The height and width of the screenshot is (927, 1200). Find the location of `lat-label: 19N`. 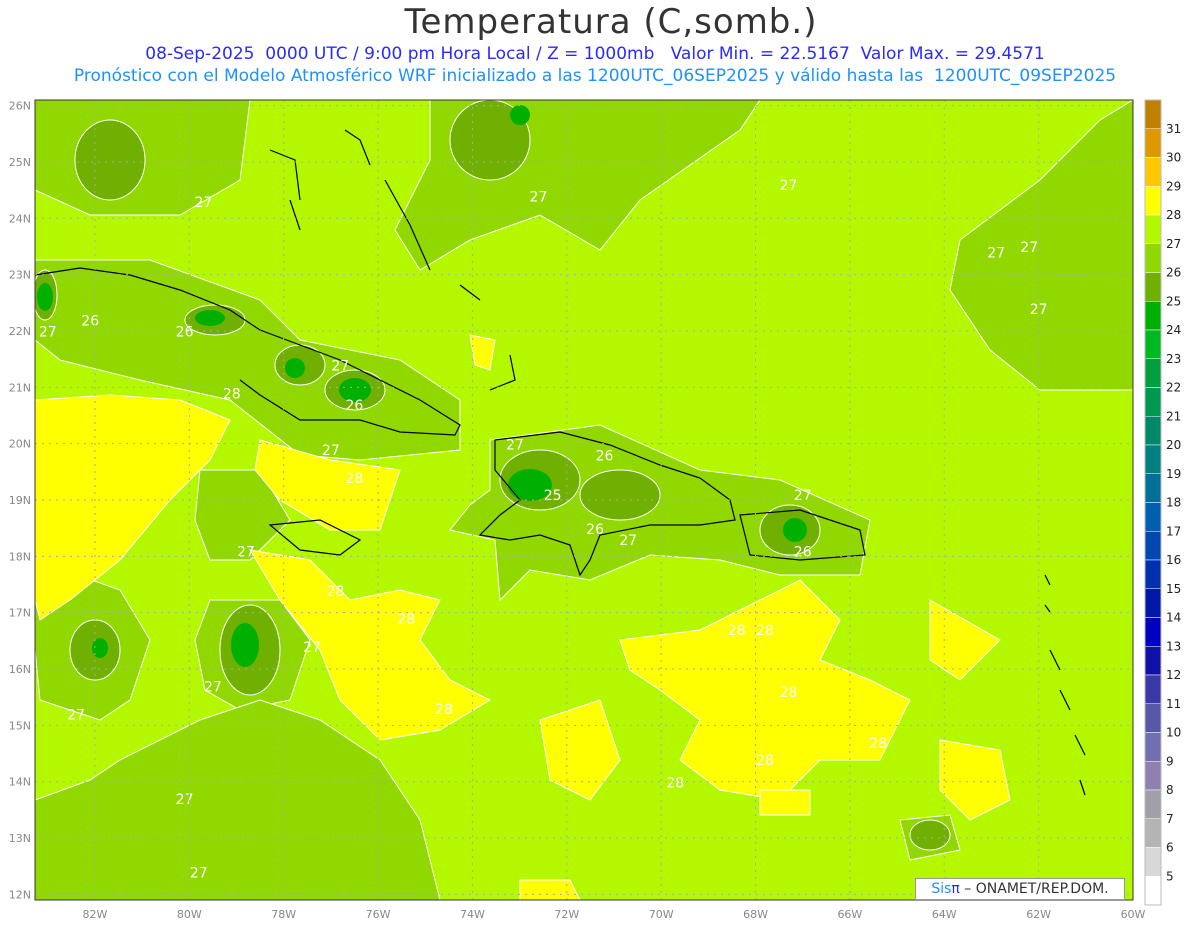

lat-label: 19N is located at coordinates (20, 500).